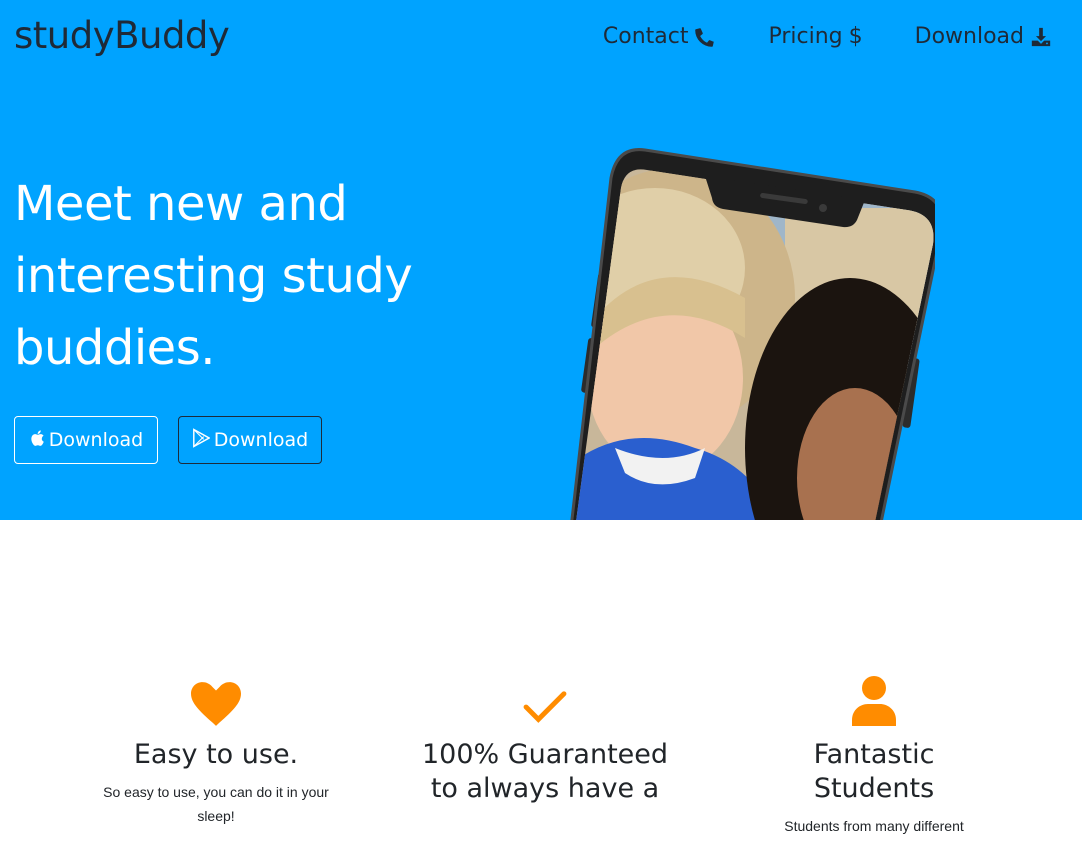 The height and width of the screenshot is (842, 1082). I want to click on phone-icon, so click(705, 37).